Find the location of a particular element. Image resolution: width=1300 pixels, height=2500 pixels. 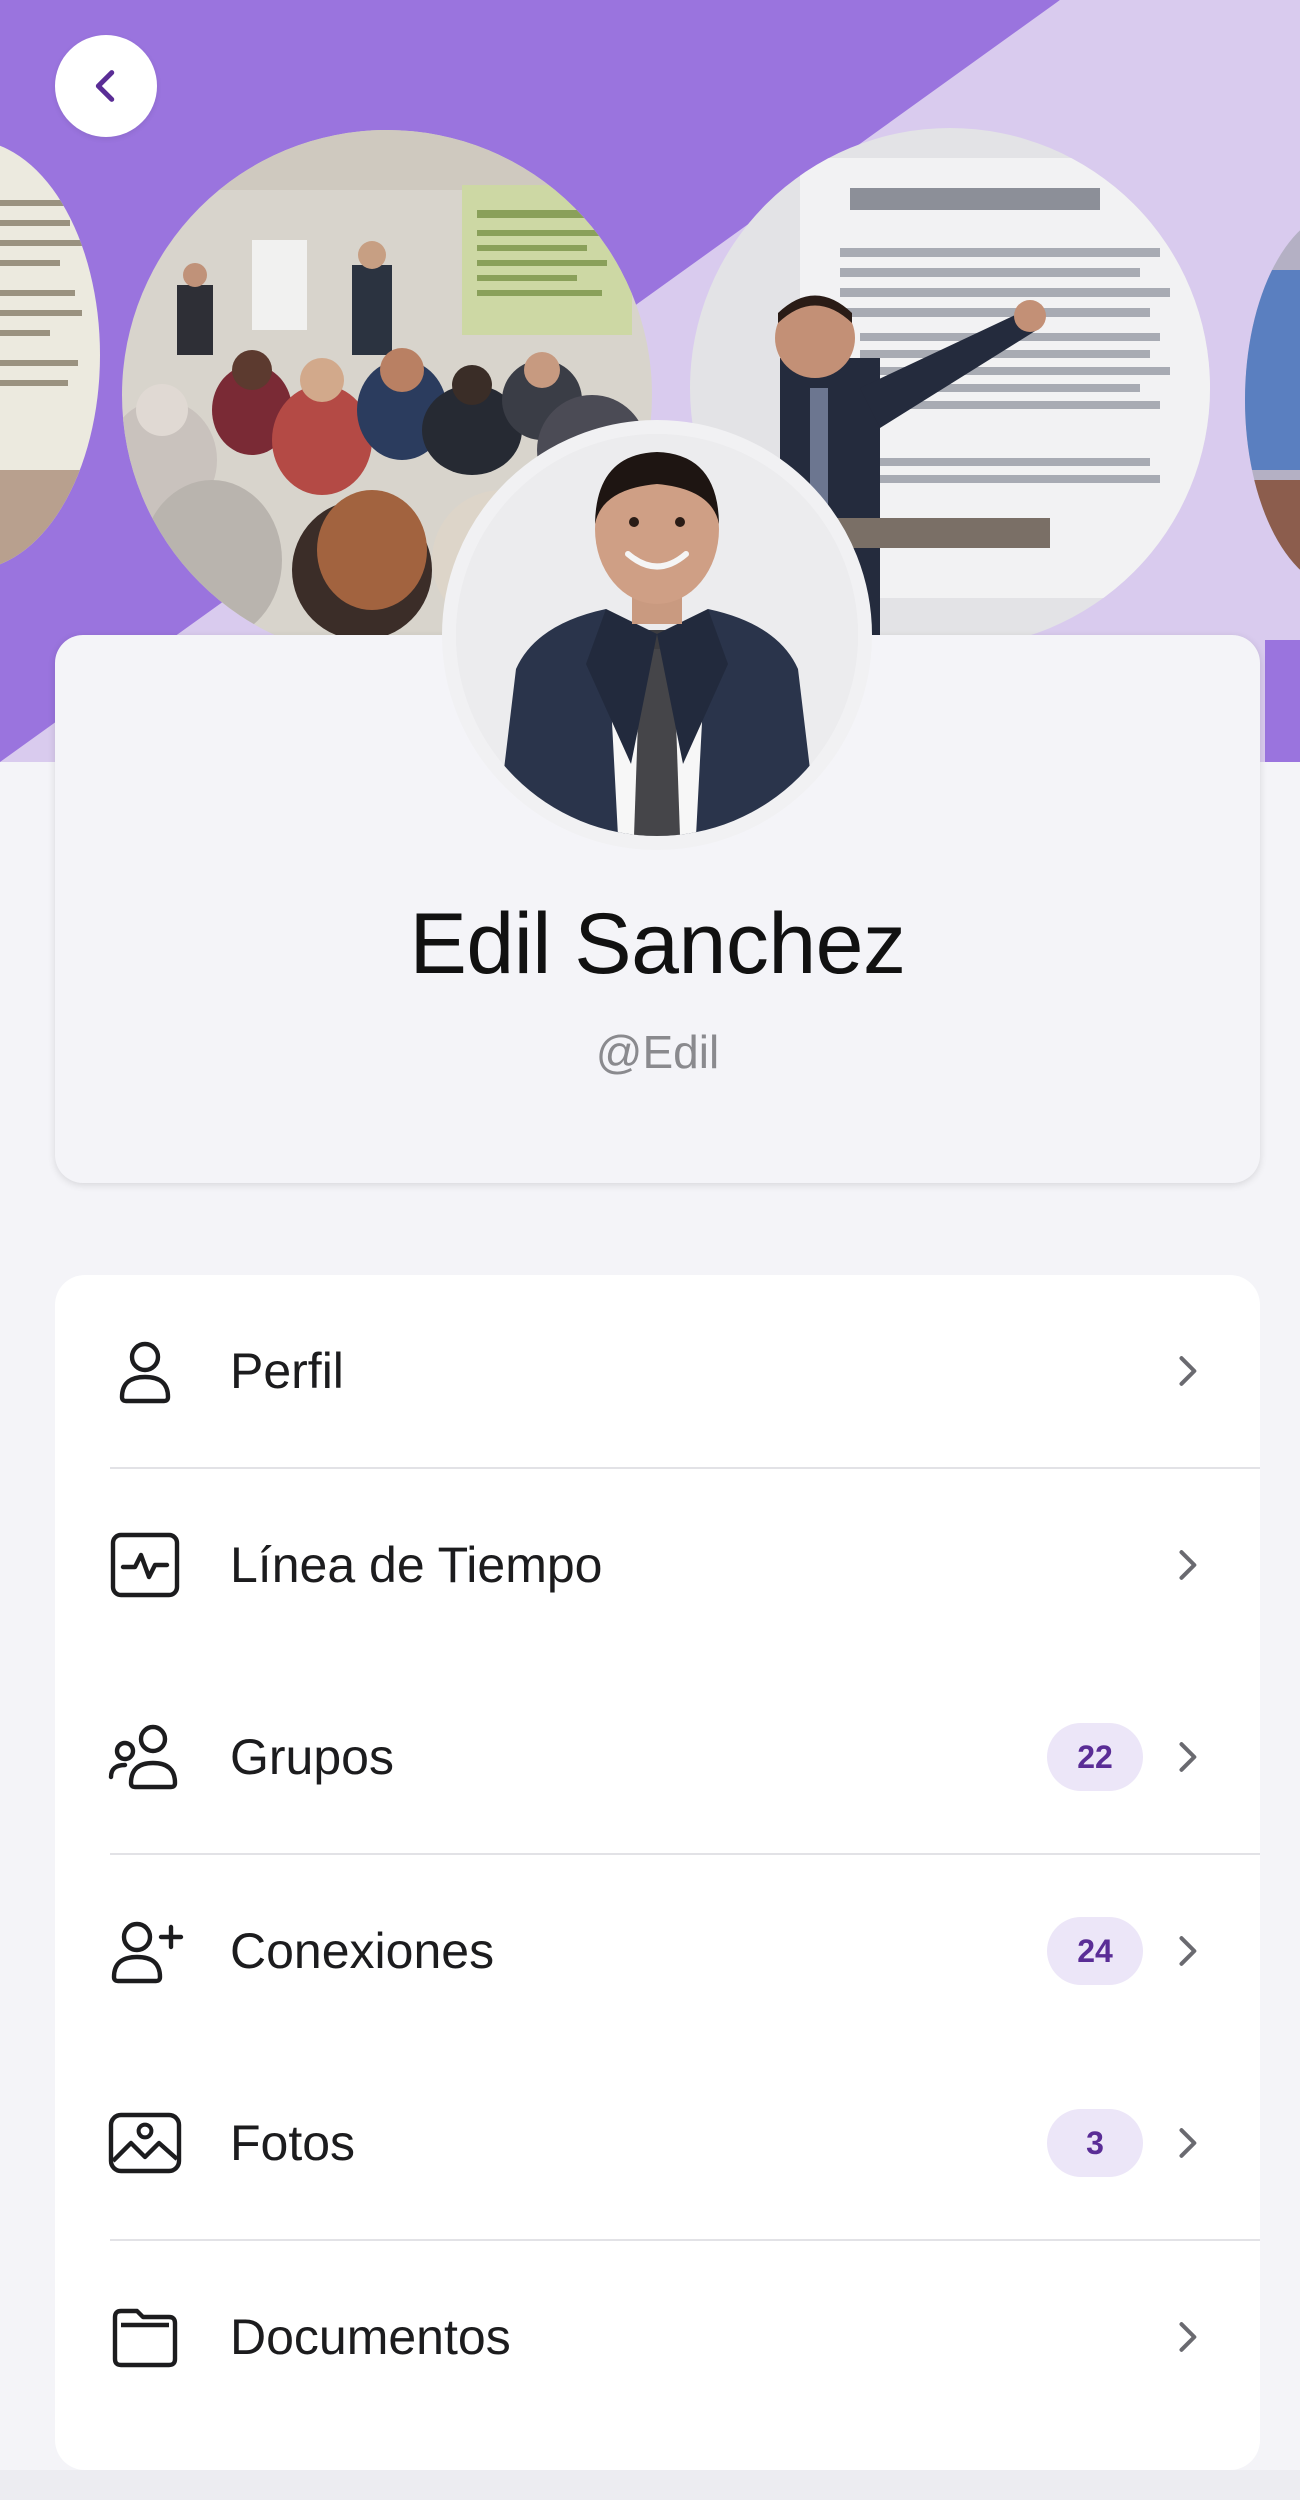

users-icon is located at coordinates (145, 1757).